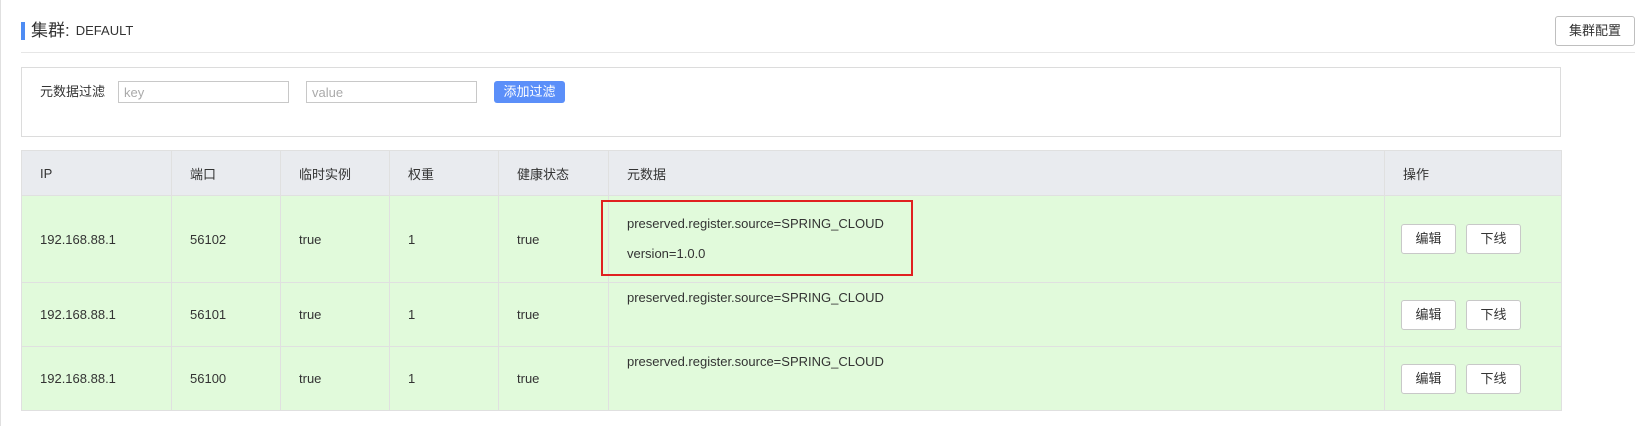 This screenshot has height=426, width=1645. What do you see at coordinates (757, 238) in the screenshot?
I see `highlight-box` at bounding box center [757, 238].